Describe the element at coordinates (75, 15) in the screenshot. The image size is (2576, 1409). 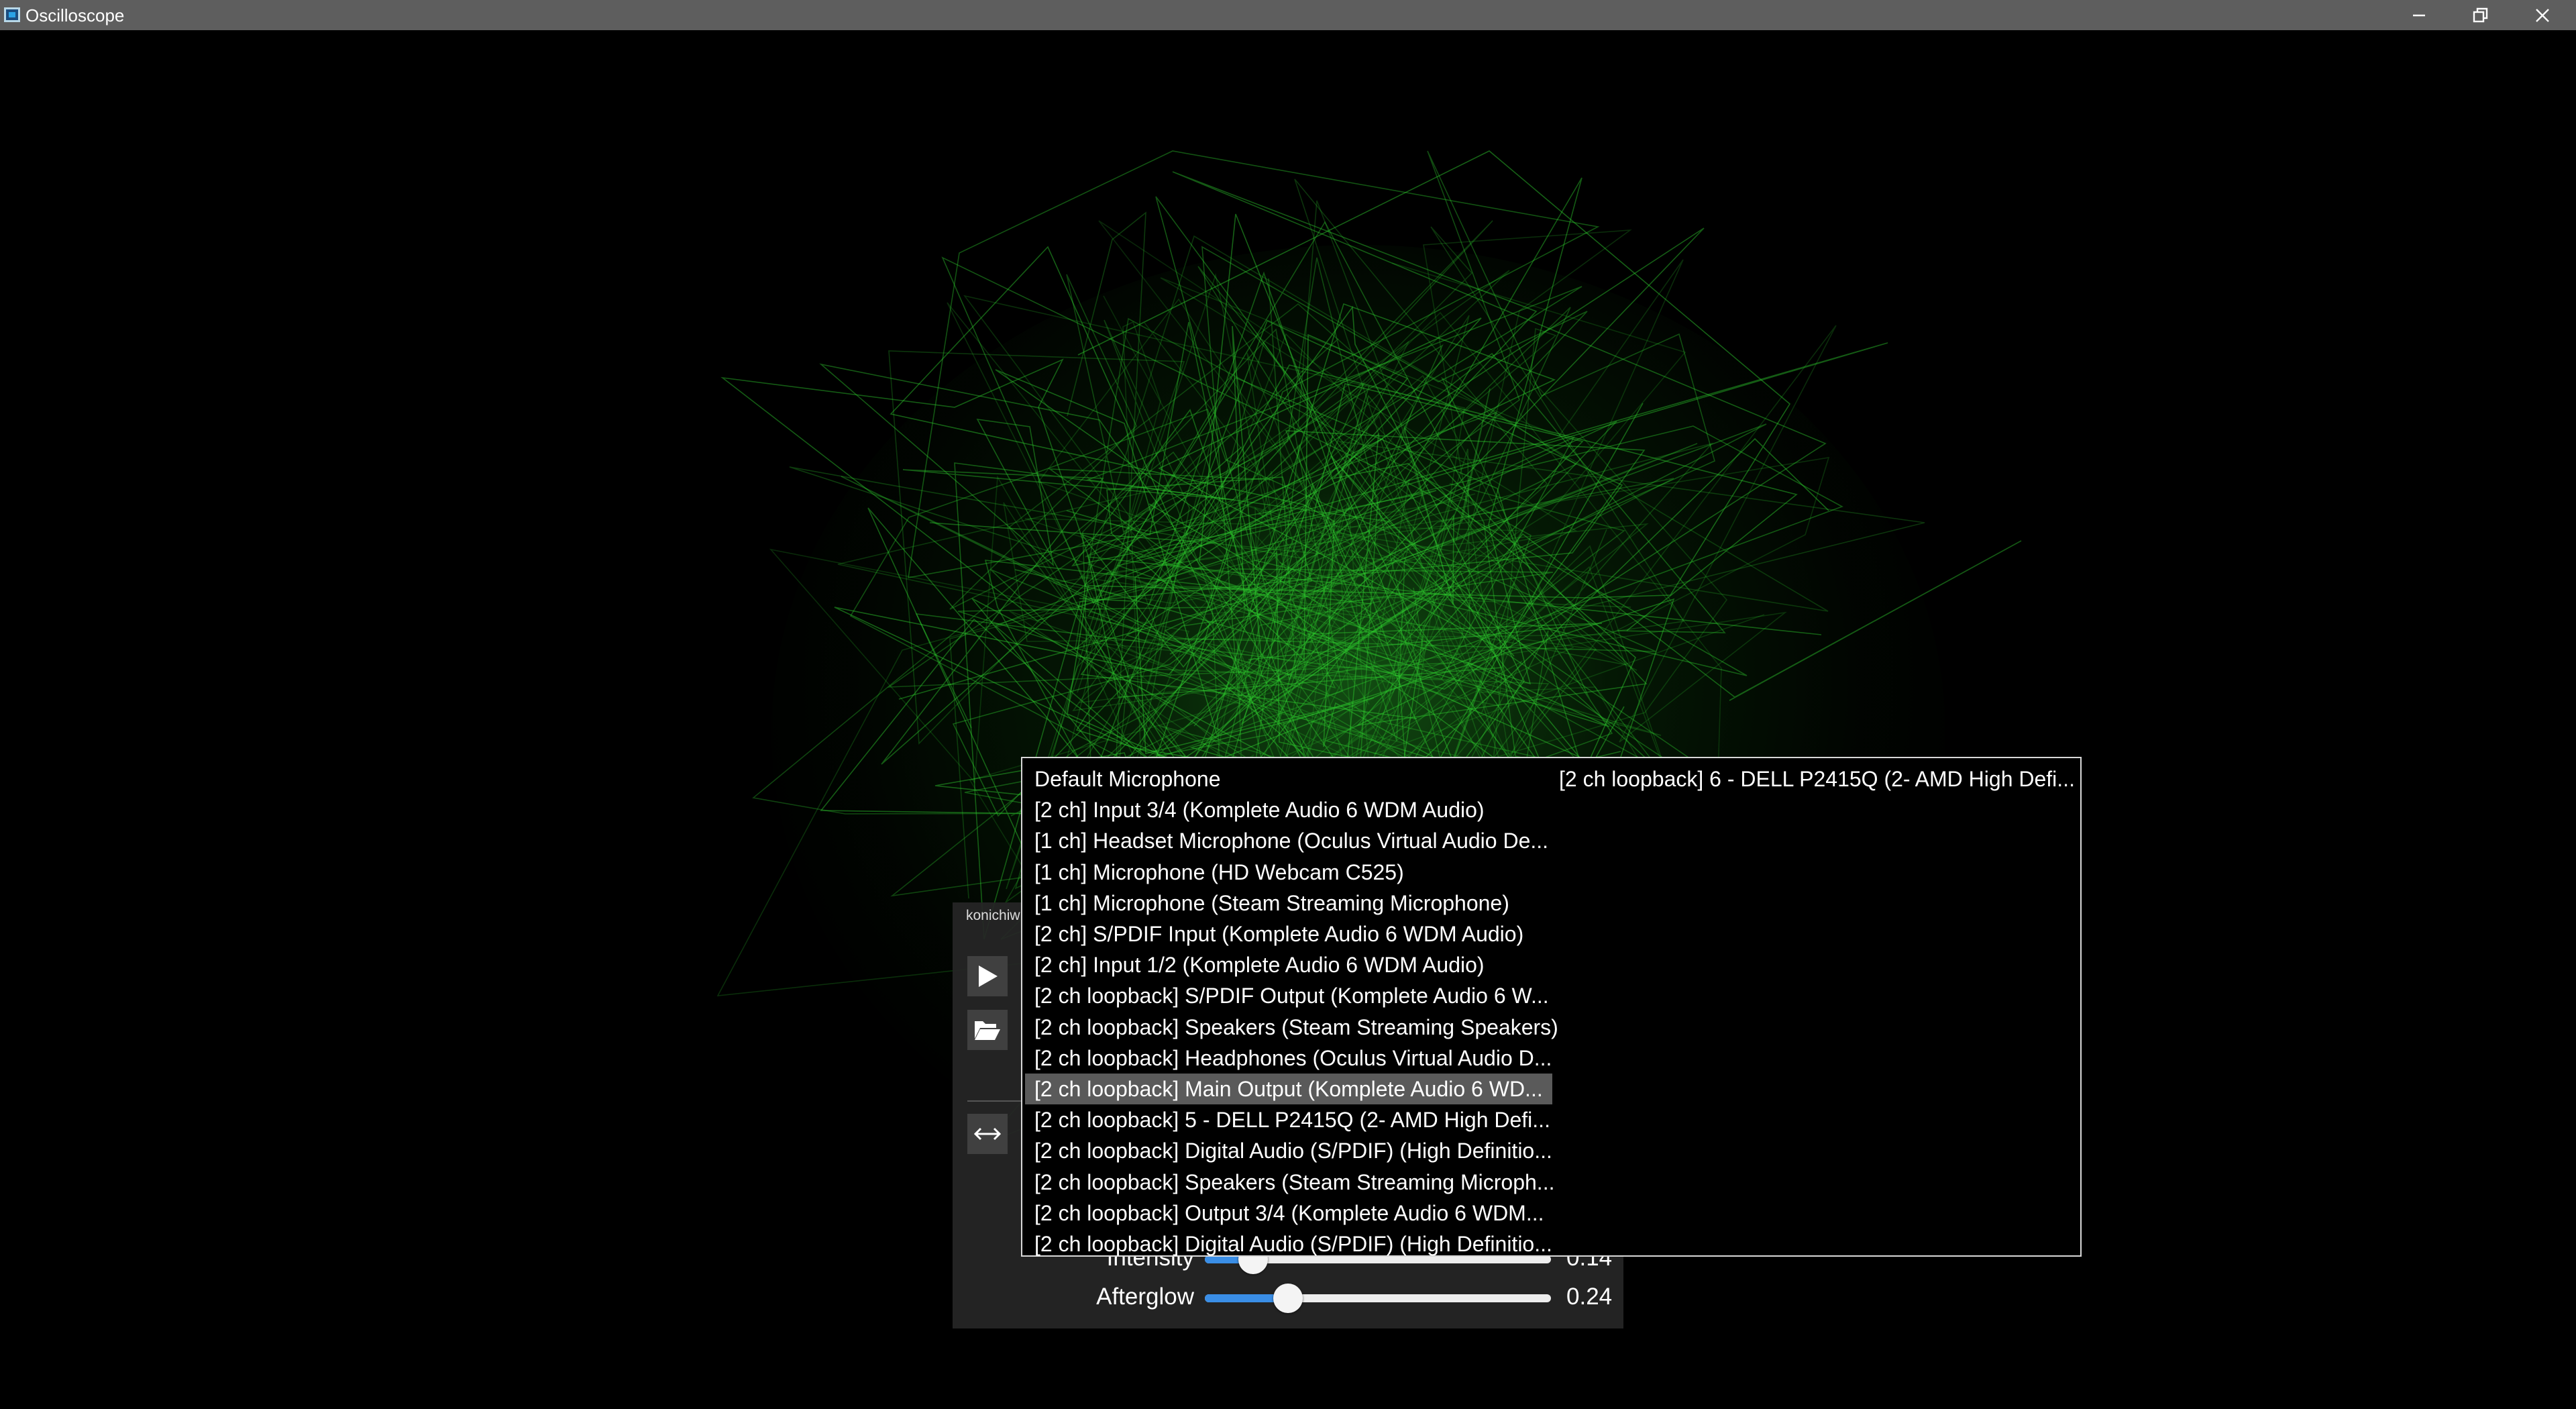
I see `window-title: Oscilloscope` at that location.